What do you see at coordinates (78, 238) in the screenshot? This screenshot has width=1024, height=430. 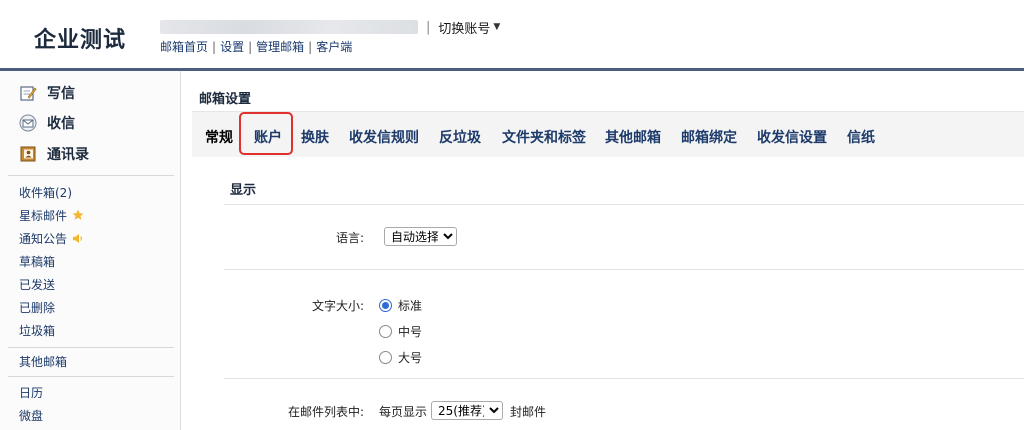 I see `speaker-icon` at bounding box center [78, 238].